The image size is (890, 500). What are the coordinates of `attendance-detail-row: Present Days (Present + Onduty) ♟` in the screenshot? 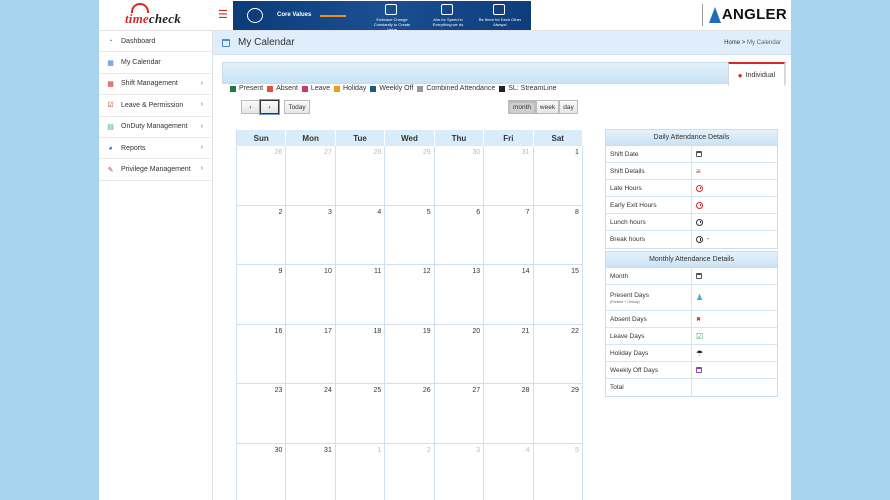 It's located at (691, 298).